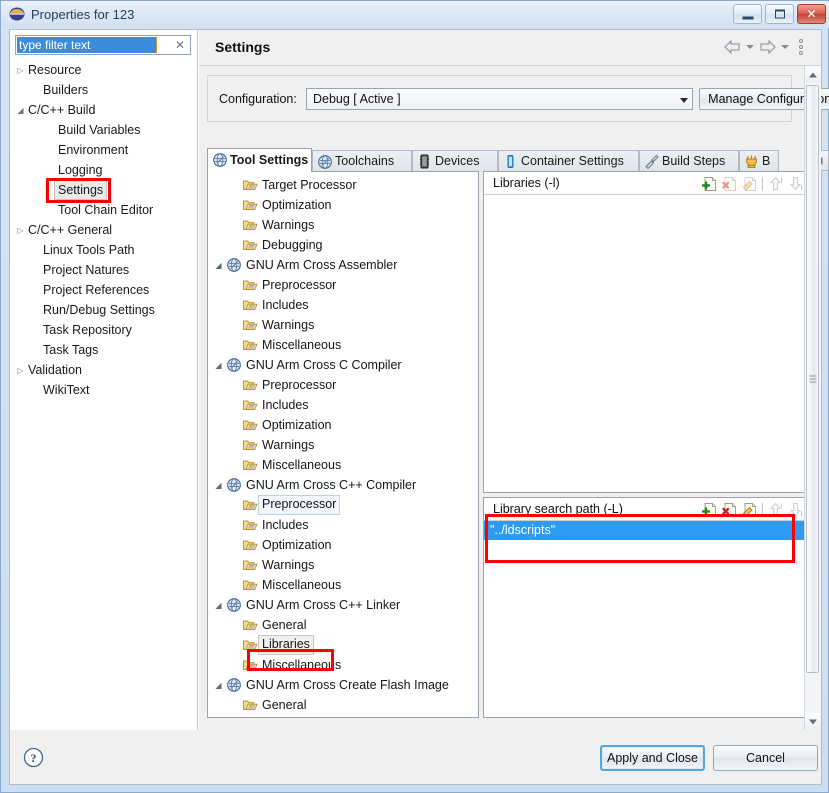 Image resolution: width=829 pixels, height=793 pixels. What do you see at coordinates (103, 250) in the screenshot?
I see `sidebar-item-linux-tools-path: Linux Tools Path` at bounding box center [103, 250].